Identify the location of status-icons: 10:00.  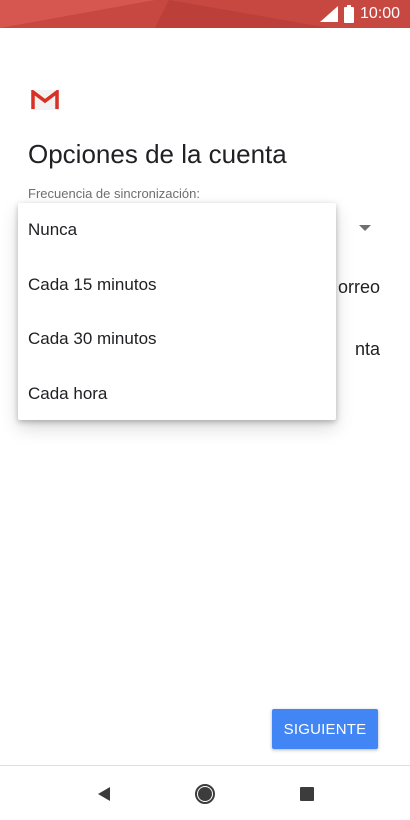
(359, 14).